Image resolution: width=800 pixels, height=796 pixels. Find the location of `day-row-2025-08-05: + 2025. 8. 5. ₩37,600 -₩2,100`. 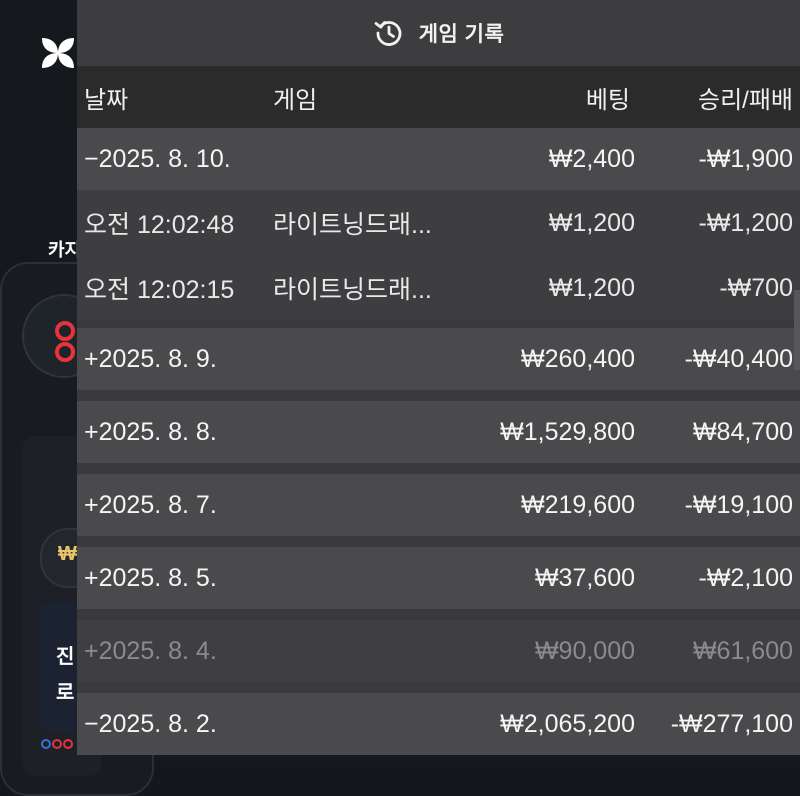

day-row-2025-08-05: + 2025. 8. 5. ₩37,600 -₩2,100 is located at coordinates (438, 578).